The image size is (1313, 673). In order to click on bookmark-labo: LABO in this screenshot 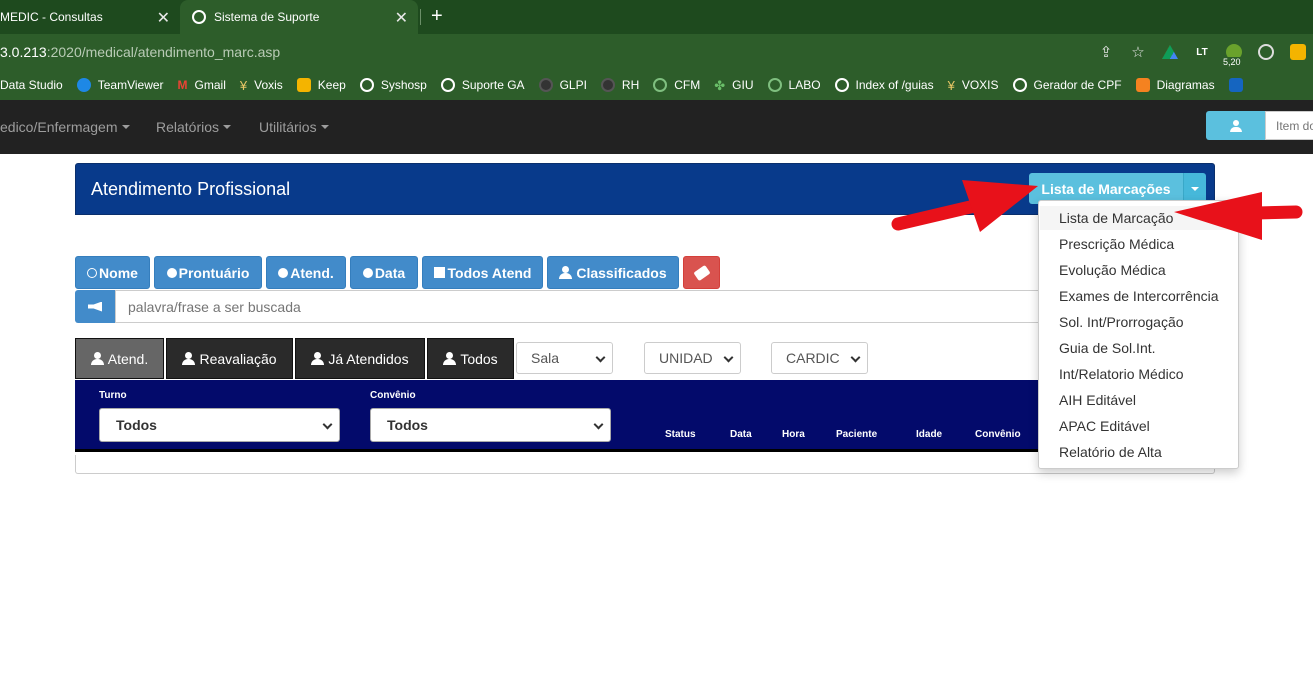, I will do `click(794, 85)`.